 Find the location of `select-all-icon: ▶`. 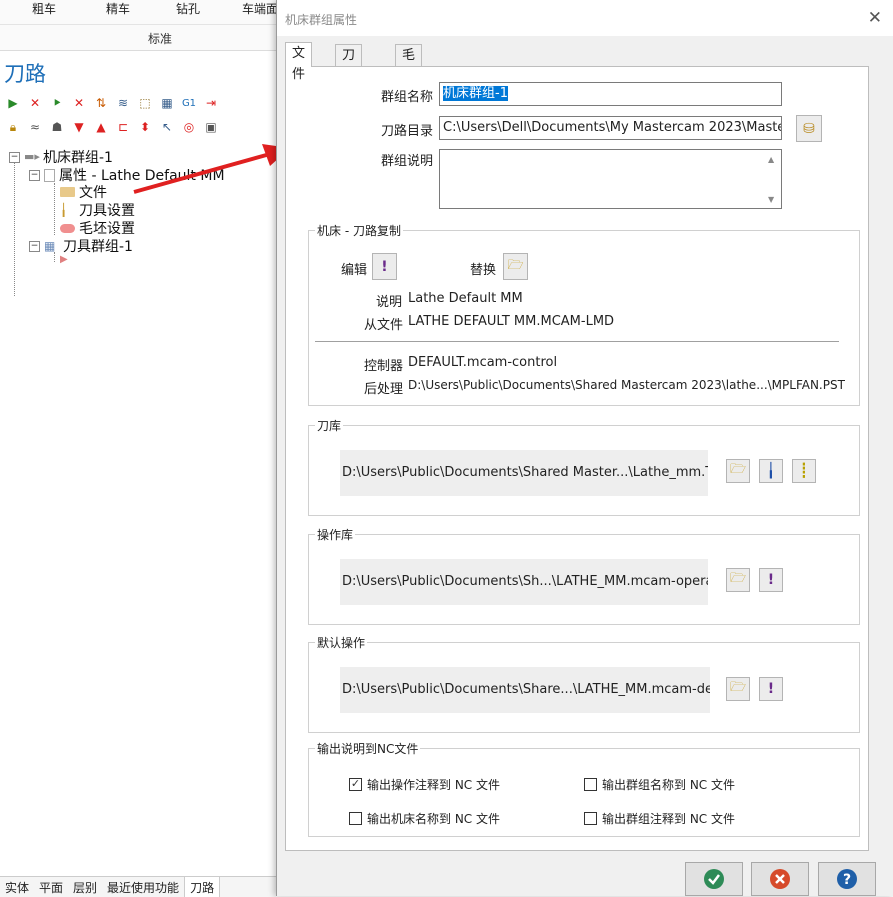

select-all-icon: ▶ is located at coordinates (13, 103).